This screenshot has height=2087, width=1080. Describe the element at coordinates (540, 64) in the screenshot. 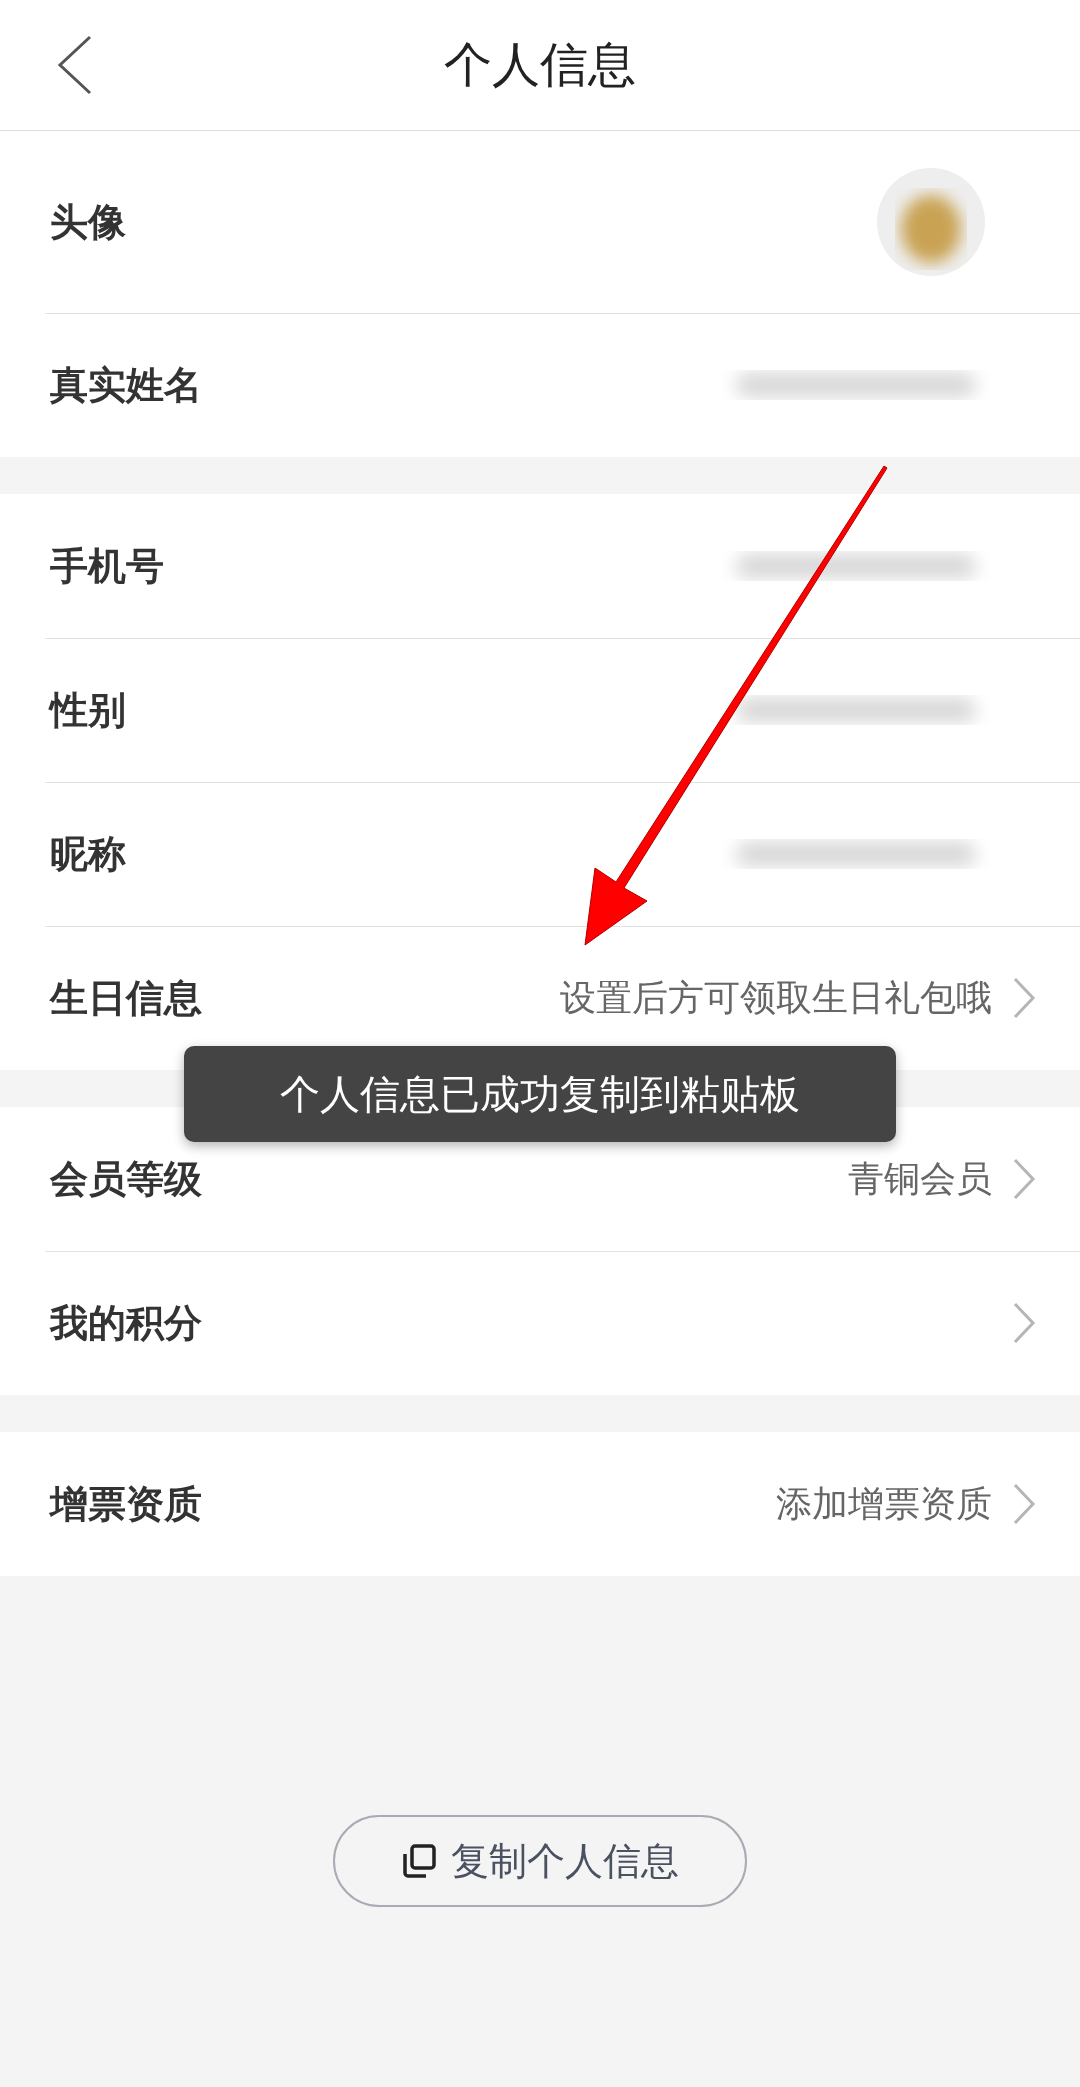

I see `page-title: 个人信息` at that location.